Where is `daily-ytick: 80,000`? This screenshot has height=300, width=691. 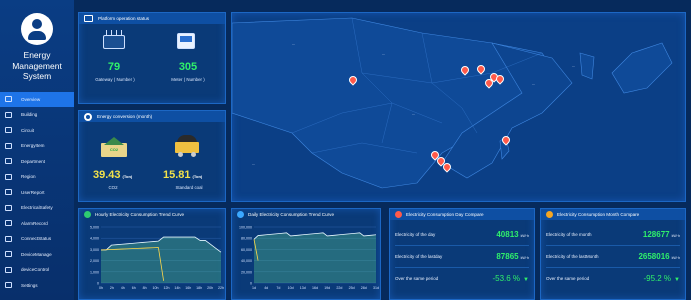 daily-ytick: 80,000 is located at coordinates (246, 239).